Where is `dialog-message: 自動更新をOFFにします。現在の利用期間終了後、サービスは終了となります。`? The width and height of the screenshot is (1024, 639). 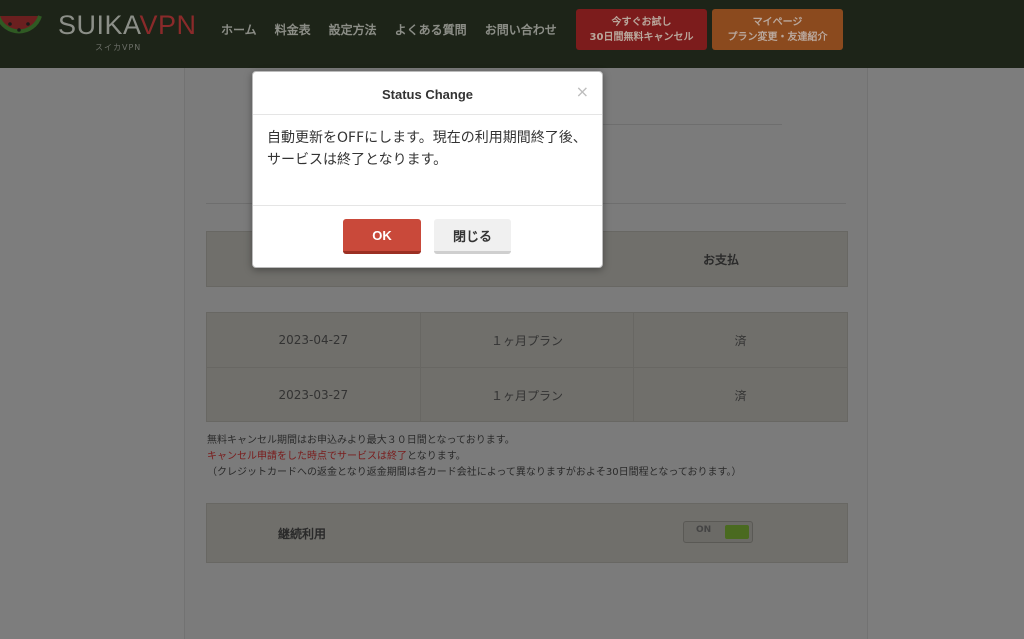
dialog-message: 自動更新をOFFにします。現在の利用期間終了後、サービスは終了となります。 is located at coordinates (427, 149).